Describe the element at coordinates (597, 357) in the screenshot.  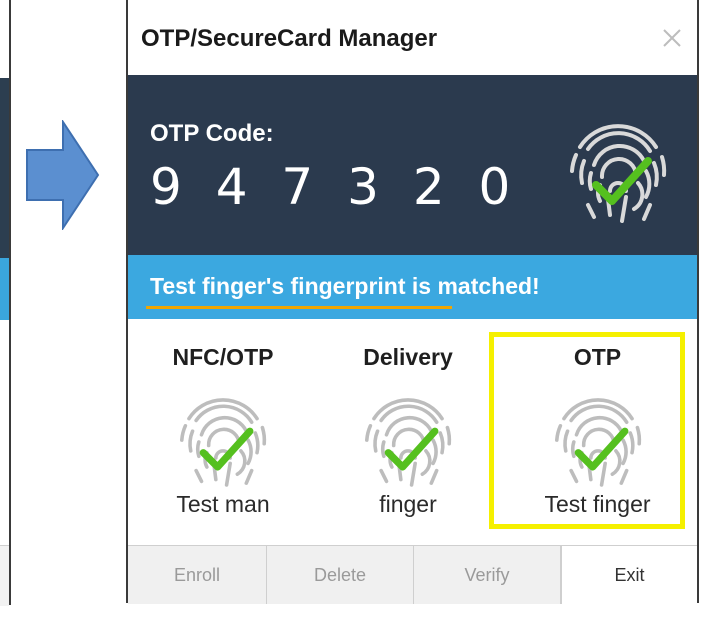
I see `profile-title: OTP` at that location.